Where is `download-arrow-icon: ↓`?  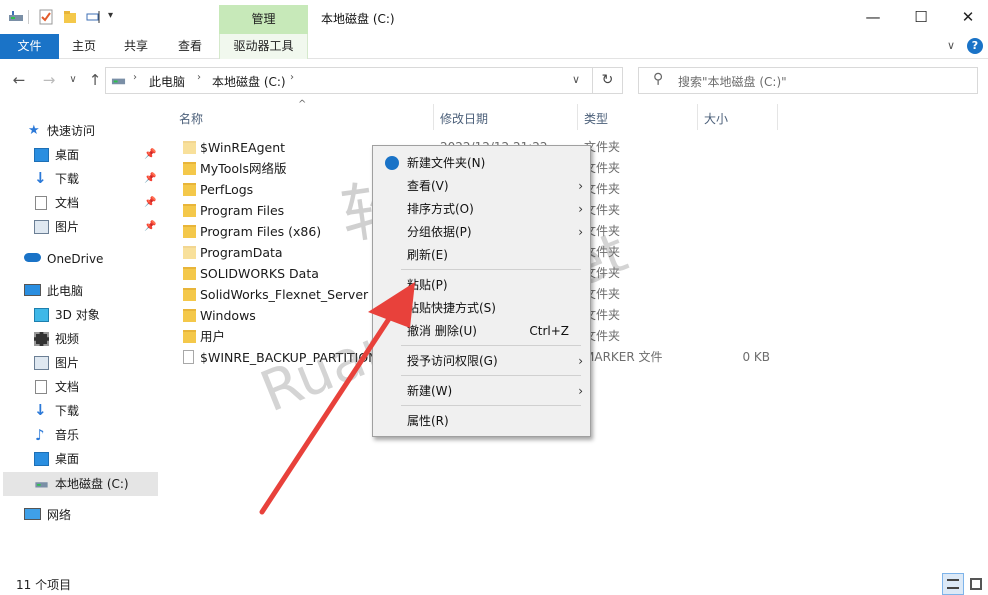
download-arrow-icon: ↓ is located at coordinates (40, 178).